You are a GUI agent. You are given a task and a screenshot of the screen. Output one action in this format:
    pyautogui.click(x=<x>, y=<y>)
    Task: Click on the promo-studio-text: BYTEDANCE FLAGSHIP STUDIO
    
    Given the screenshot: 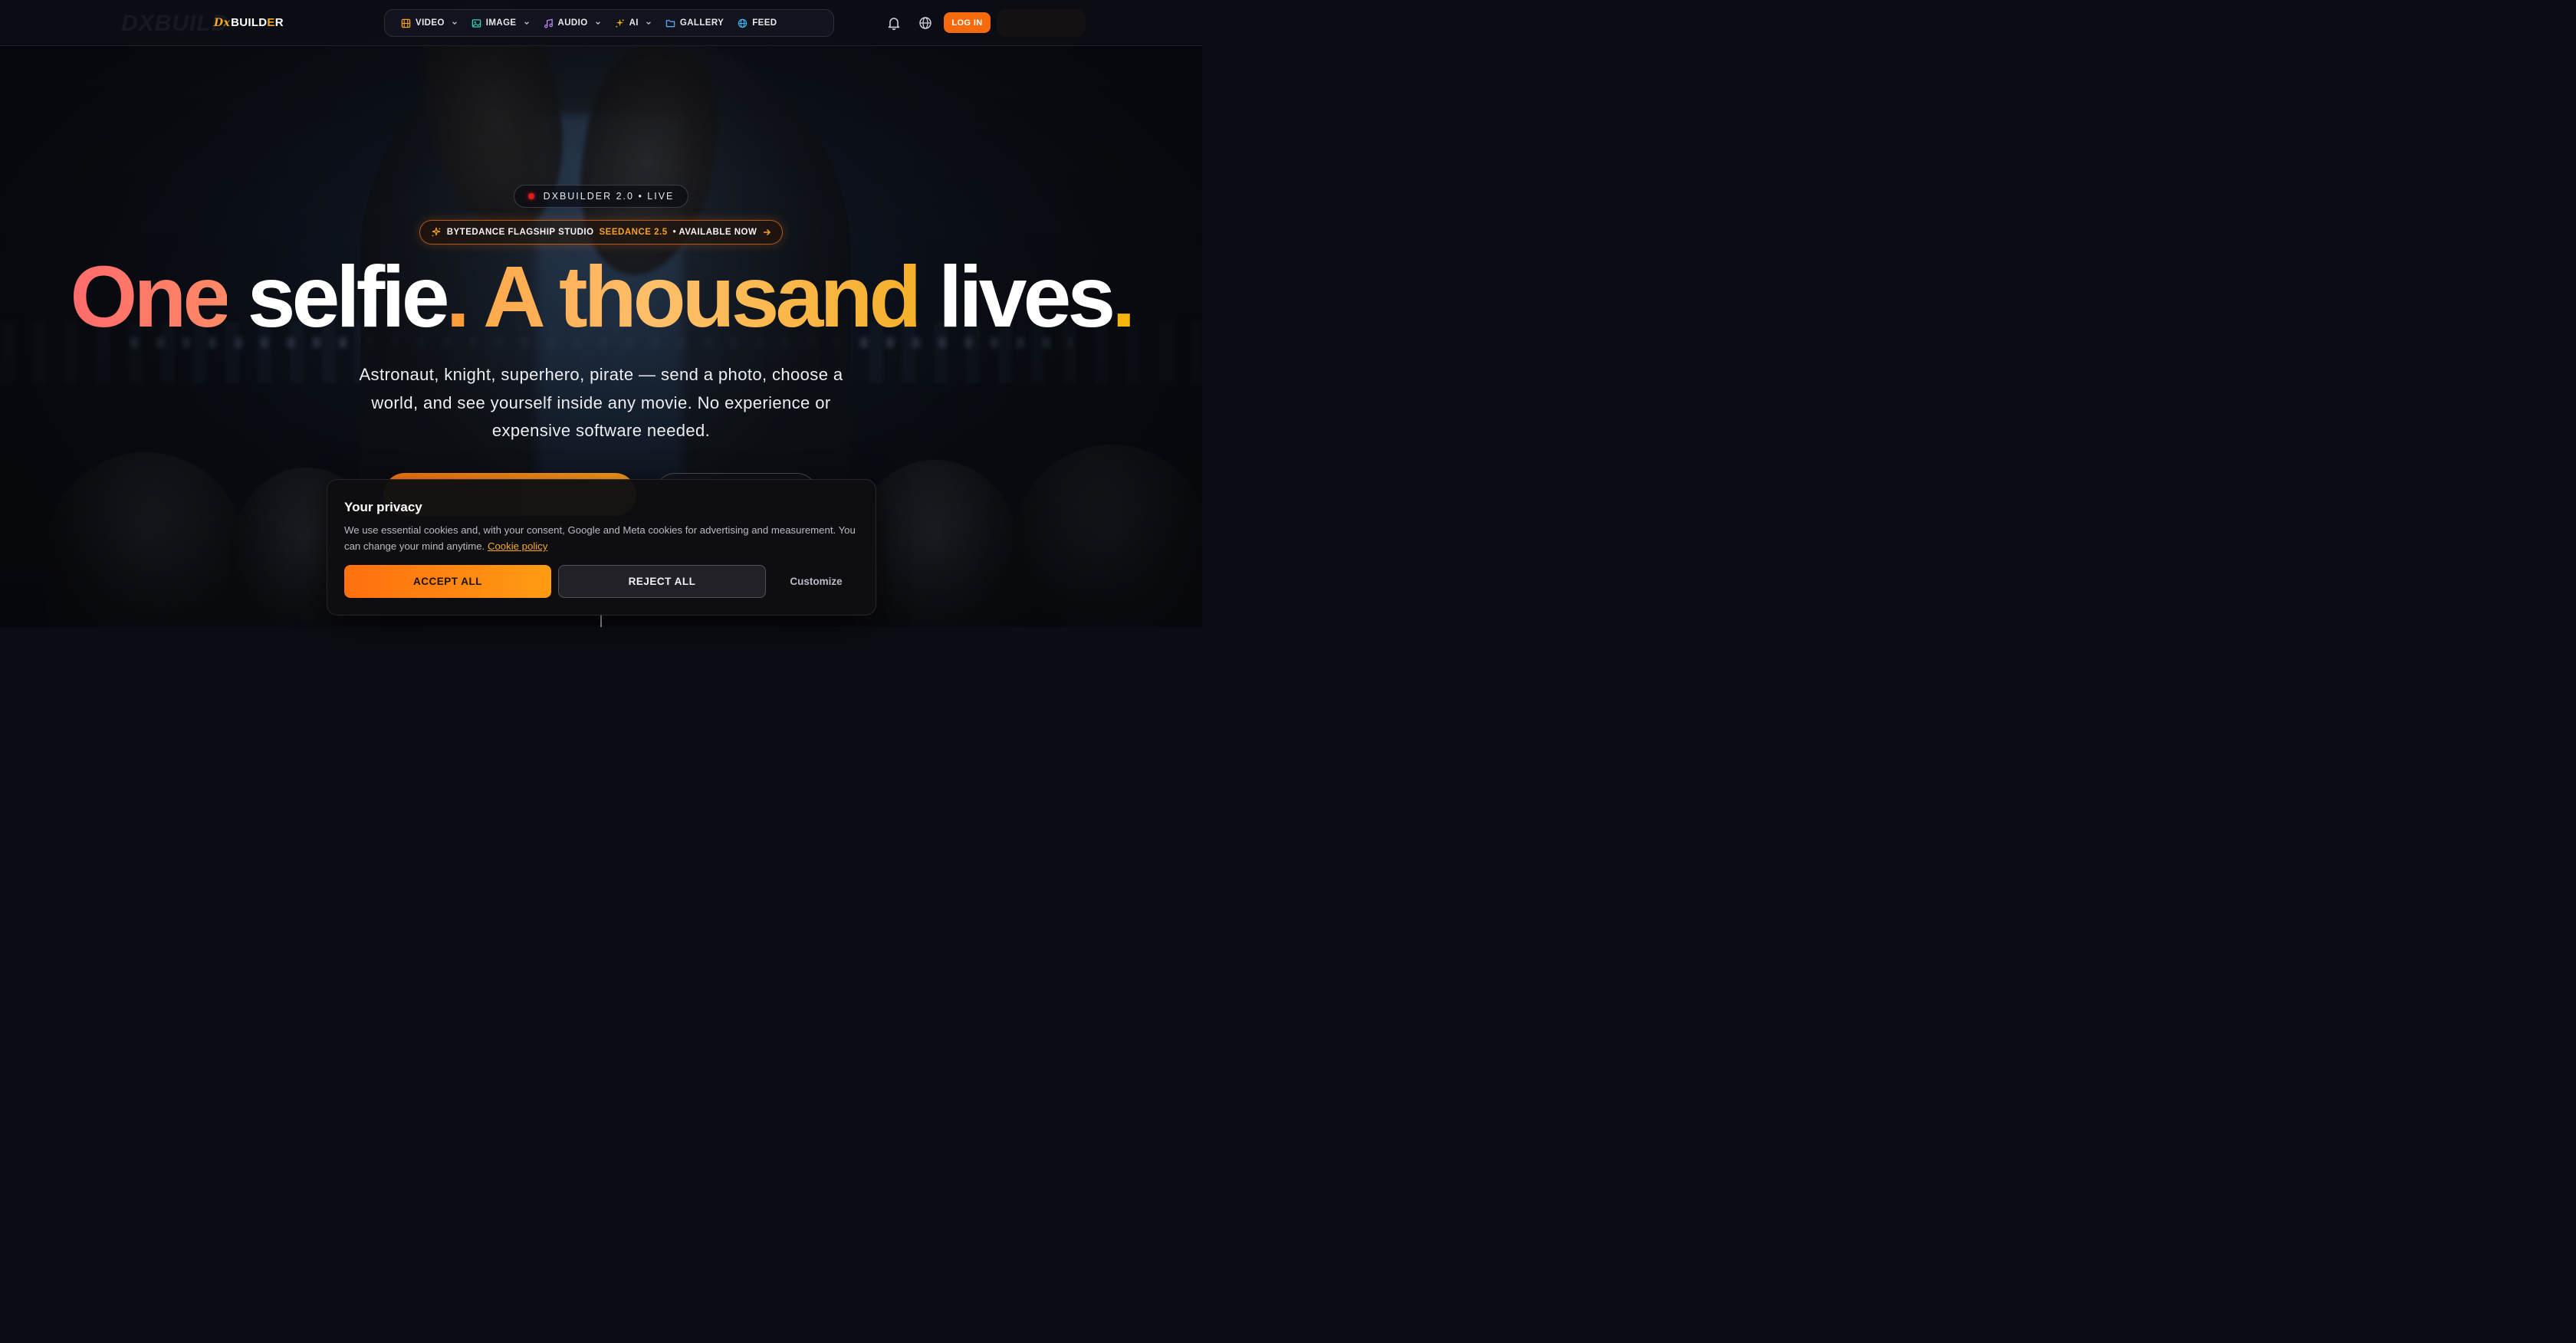 What is the action you would take?
    pyautogui.click(x=520, y=233)
    